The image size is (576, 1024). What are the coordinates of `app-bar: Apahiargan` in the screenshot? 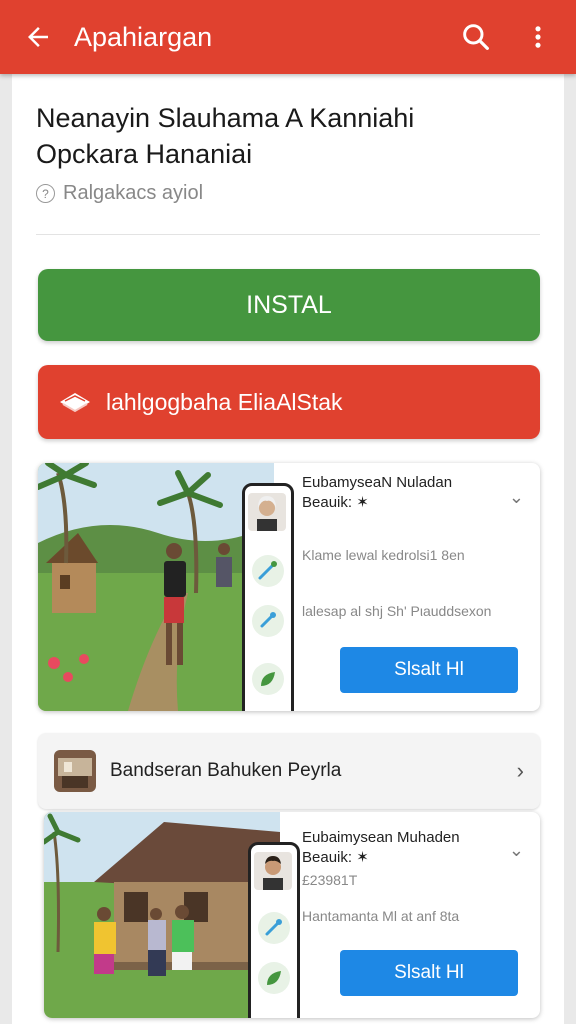 It's located at (288, 37).